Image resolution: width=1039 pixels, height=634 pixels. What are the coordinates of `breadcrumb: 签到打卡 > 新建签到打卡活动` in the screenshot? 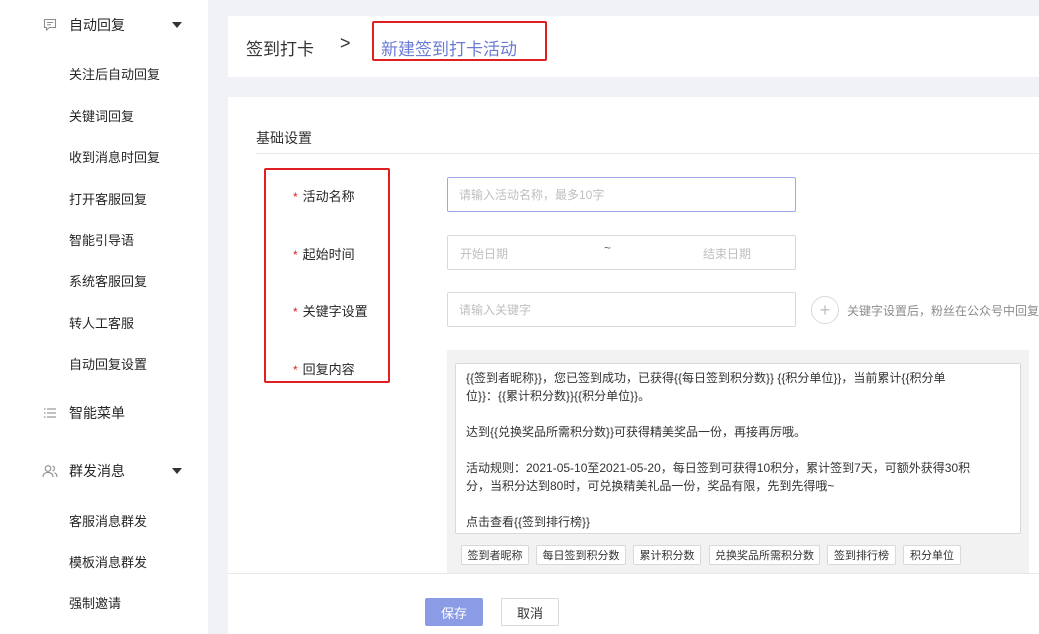 It's located at (633, 46).